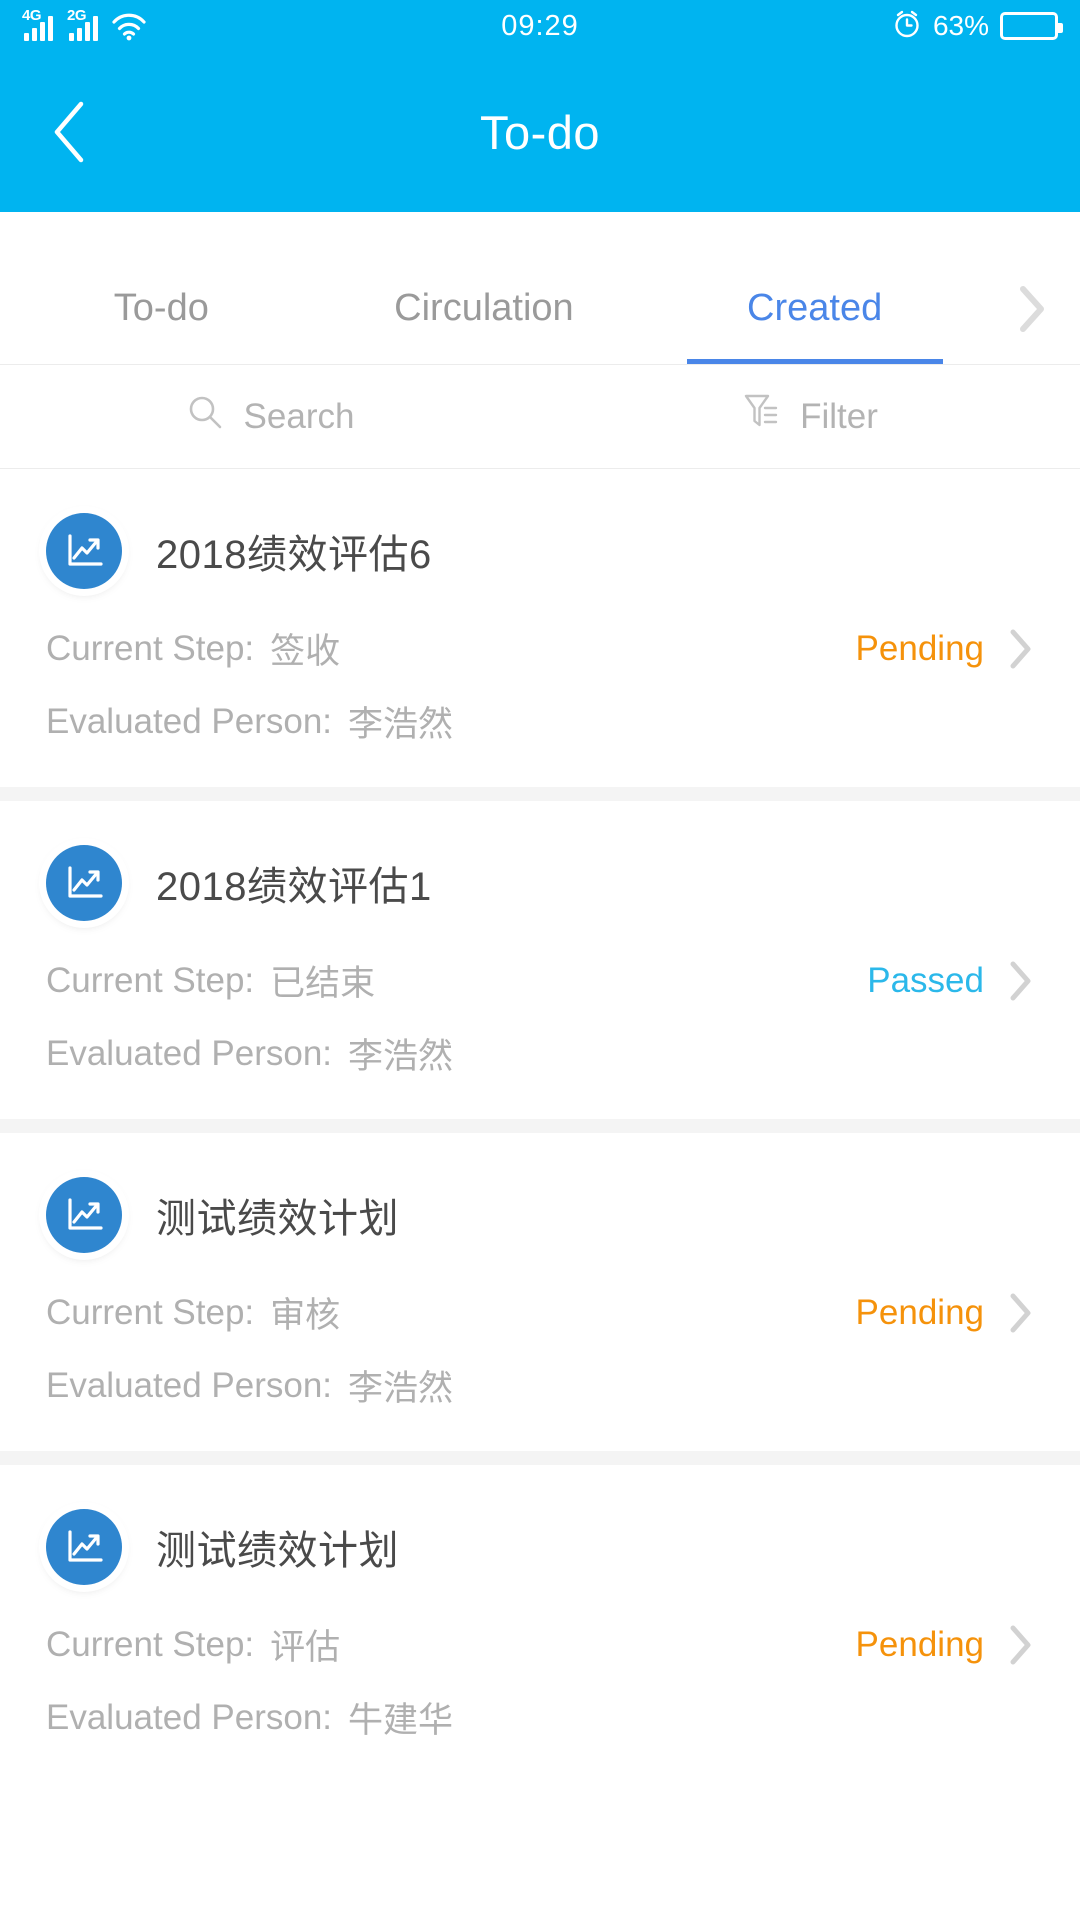 Image resolution: width=1080 pixels, height=1920 pixels. What do you see at coordinates (540, 1312) in the screenshot?
I see `list-item-current-step-row: Current Step: 审核 Pending` at bounding box center [540, 1312].